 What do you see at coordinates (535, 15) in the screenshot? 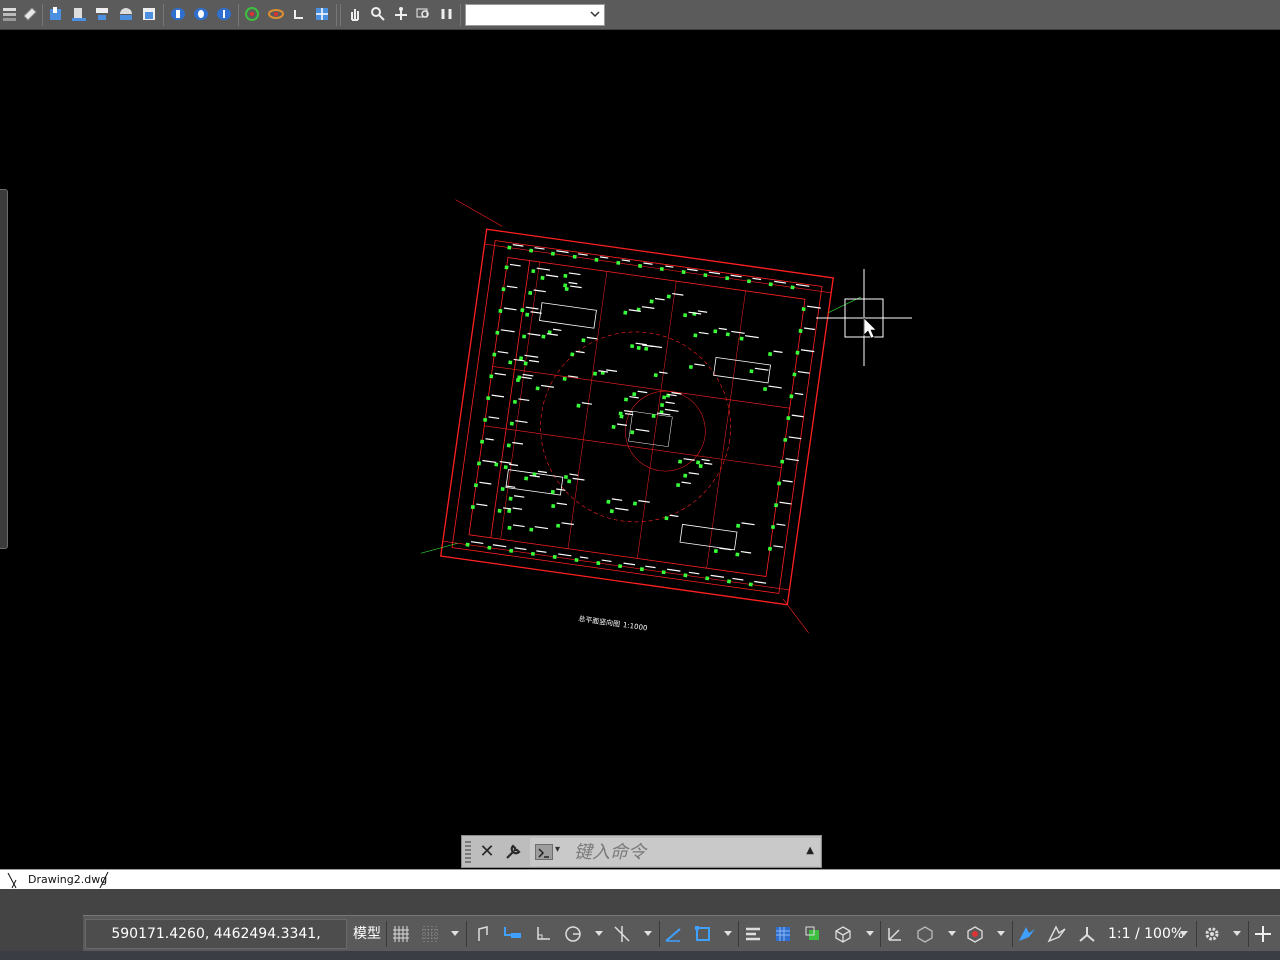
I see `layer-dropdown` at bounding box center [535, 15].